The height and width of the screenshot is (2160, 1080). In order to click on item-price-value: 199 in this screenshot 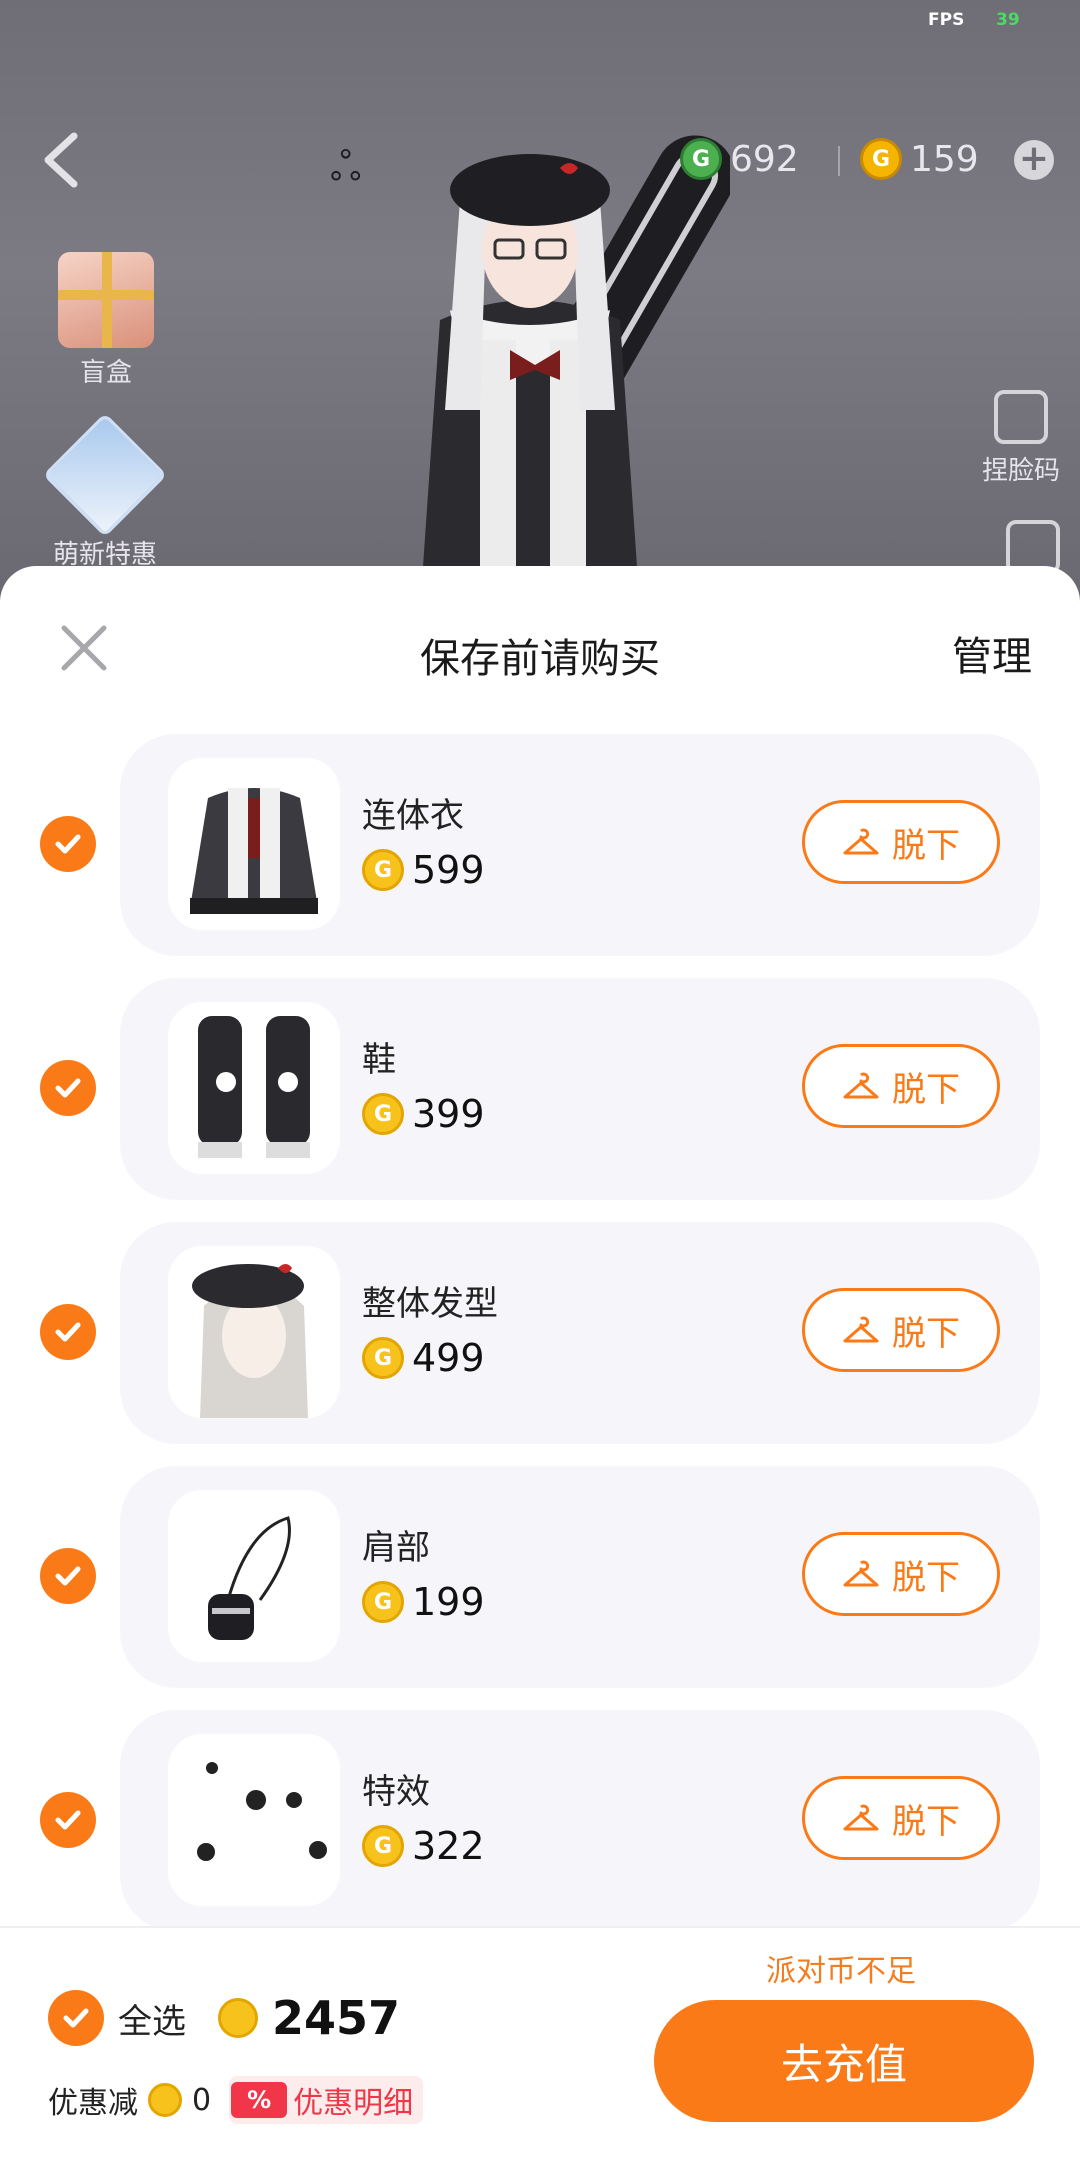, I will do `click(448, 1602)`.